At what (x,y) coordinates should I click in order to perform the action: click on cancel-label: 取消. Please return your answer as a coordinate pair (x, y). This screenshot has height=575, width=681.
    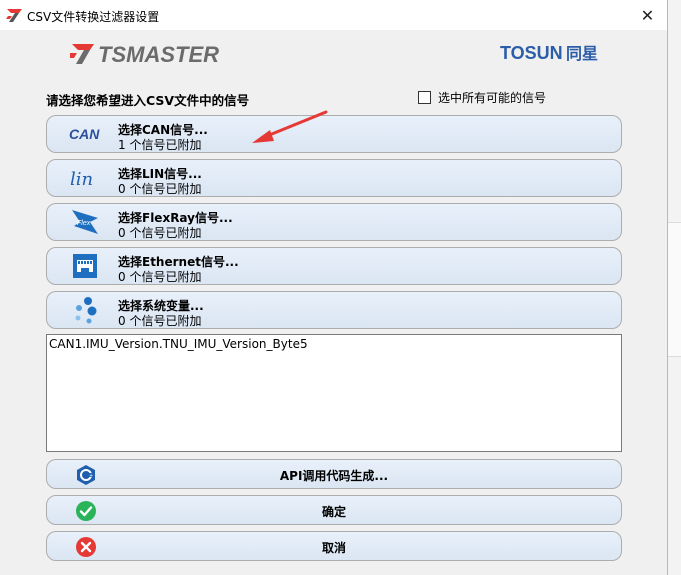
    Looking at the image, I should click on (333, 548).